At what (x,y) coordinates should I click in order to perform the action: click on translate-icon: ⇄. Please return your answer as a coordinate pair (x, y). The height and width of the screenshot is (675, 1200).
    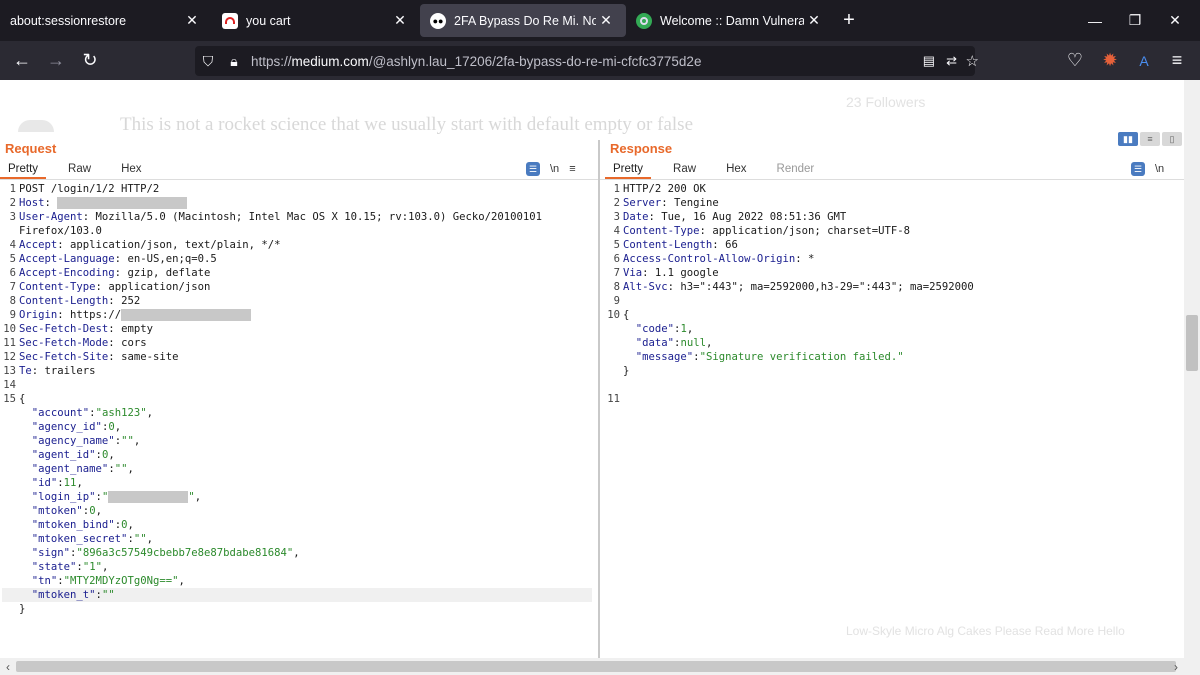
    Looking at the image, I should click on (951, 61).